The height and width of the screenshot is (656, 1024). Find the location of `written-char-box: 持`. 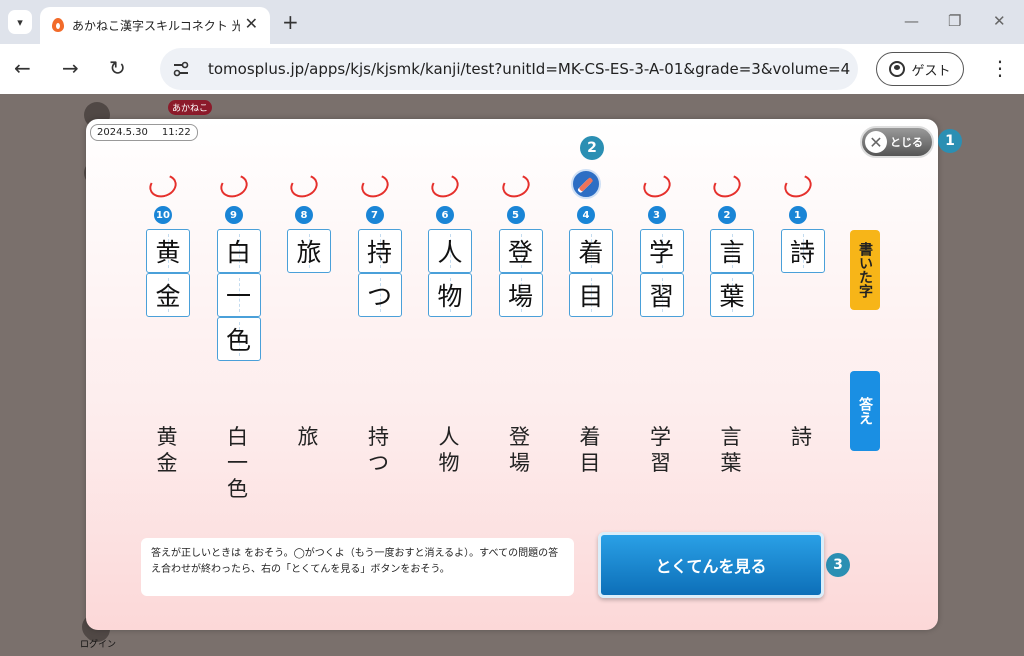

written-char-box: 持 is located at coordinates (379, 251).